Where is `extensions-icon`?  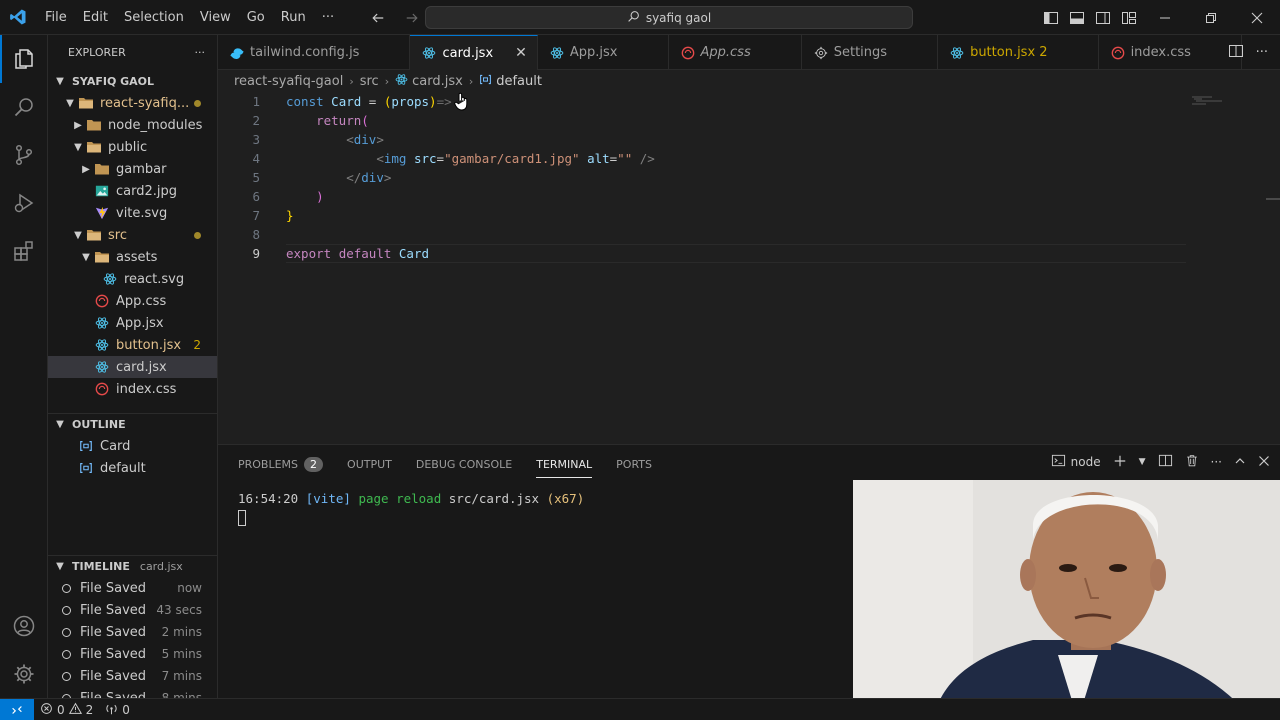
extensions-icon is located at coordinates (24, 251).